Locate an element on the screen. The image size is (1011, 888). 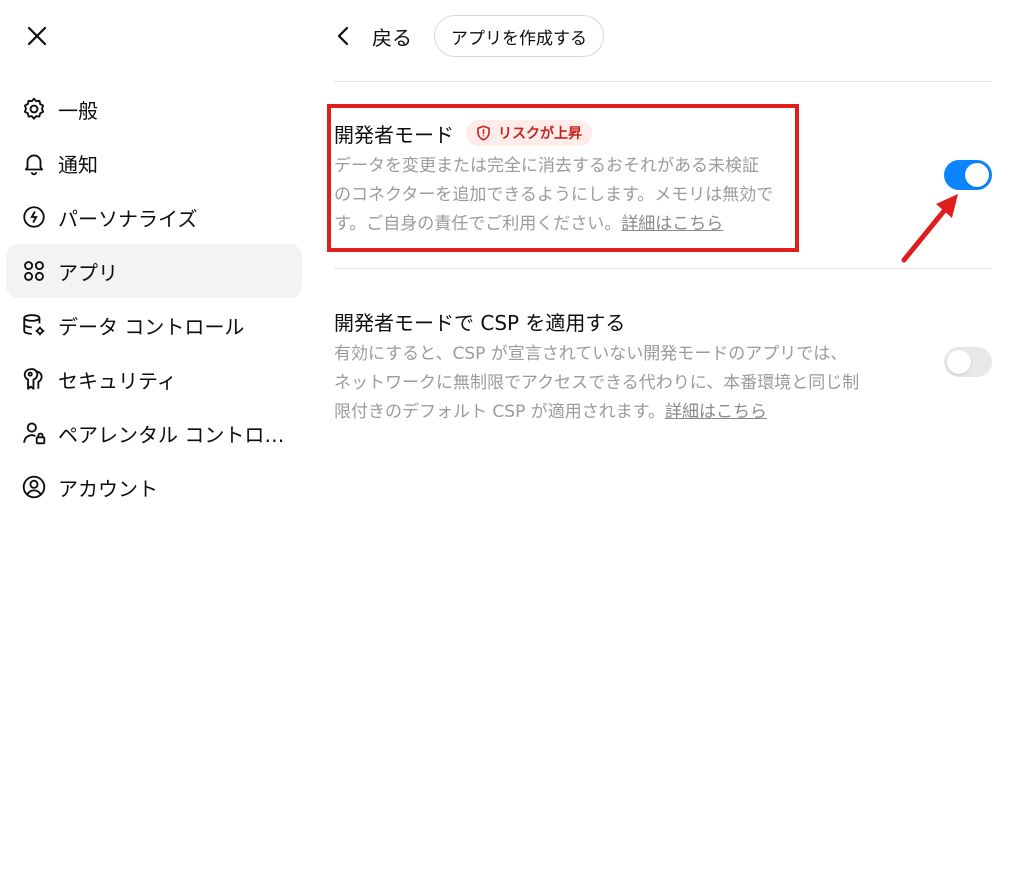
sidebar-item-label: アカウント is located at coordinates (108, 488).